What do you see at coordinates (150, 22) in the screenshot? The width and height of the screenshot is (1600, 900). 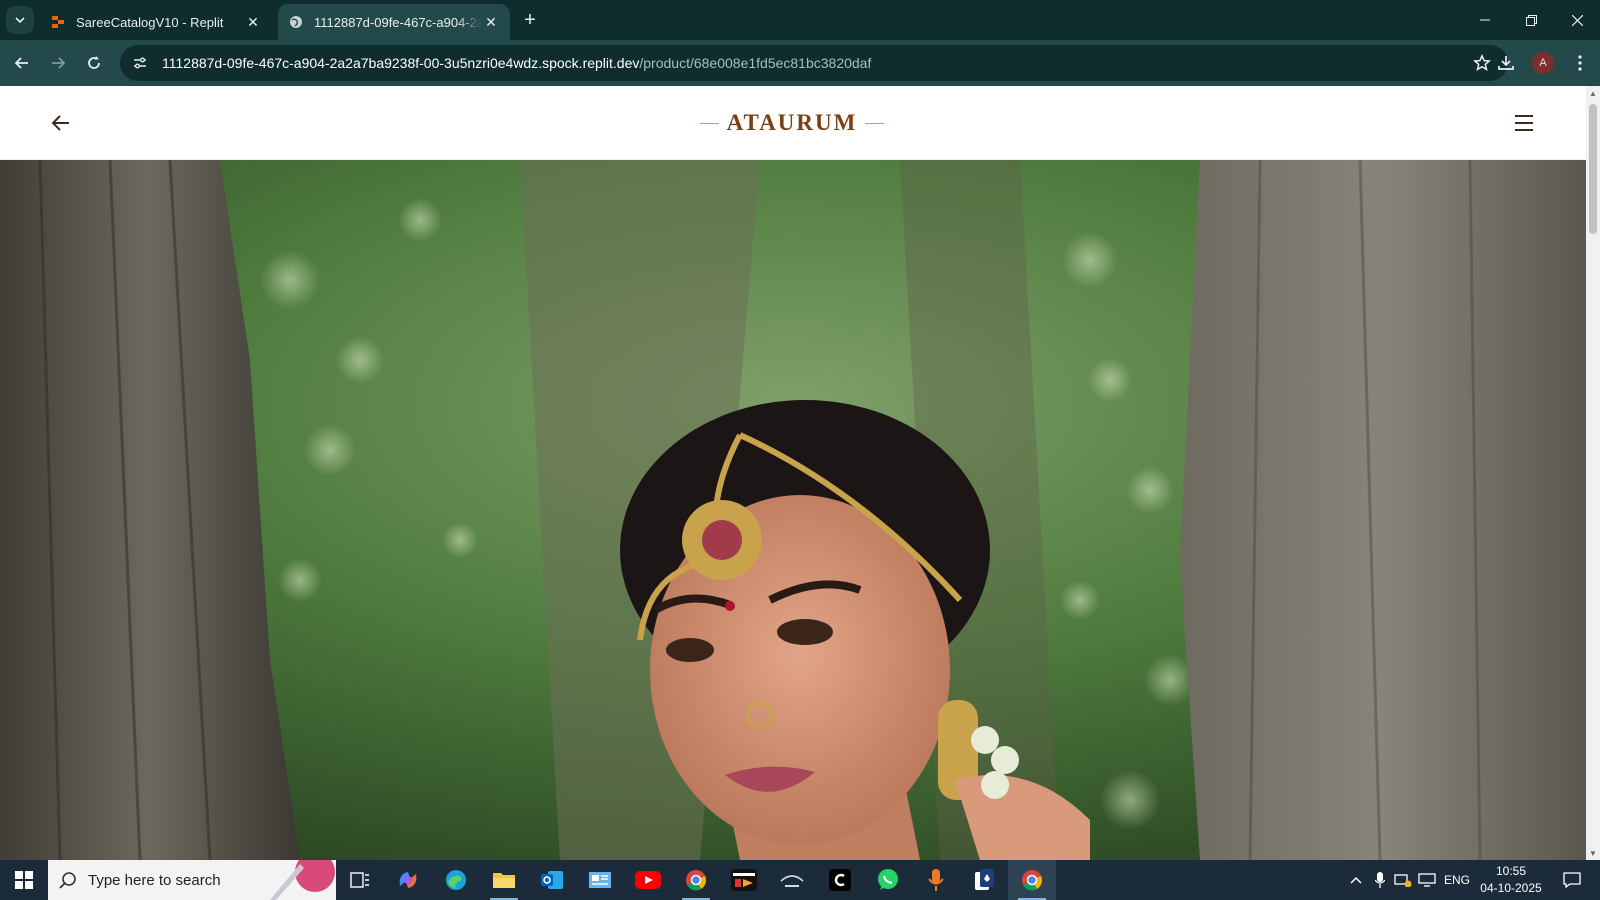 I see `tab-title: SareeCatalogV10 - Replit` at bounding box center [150, 22].